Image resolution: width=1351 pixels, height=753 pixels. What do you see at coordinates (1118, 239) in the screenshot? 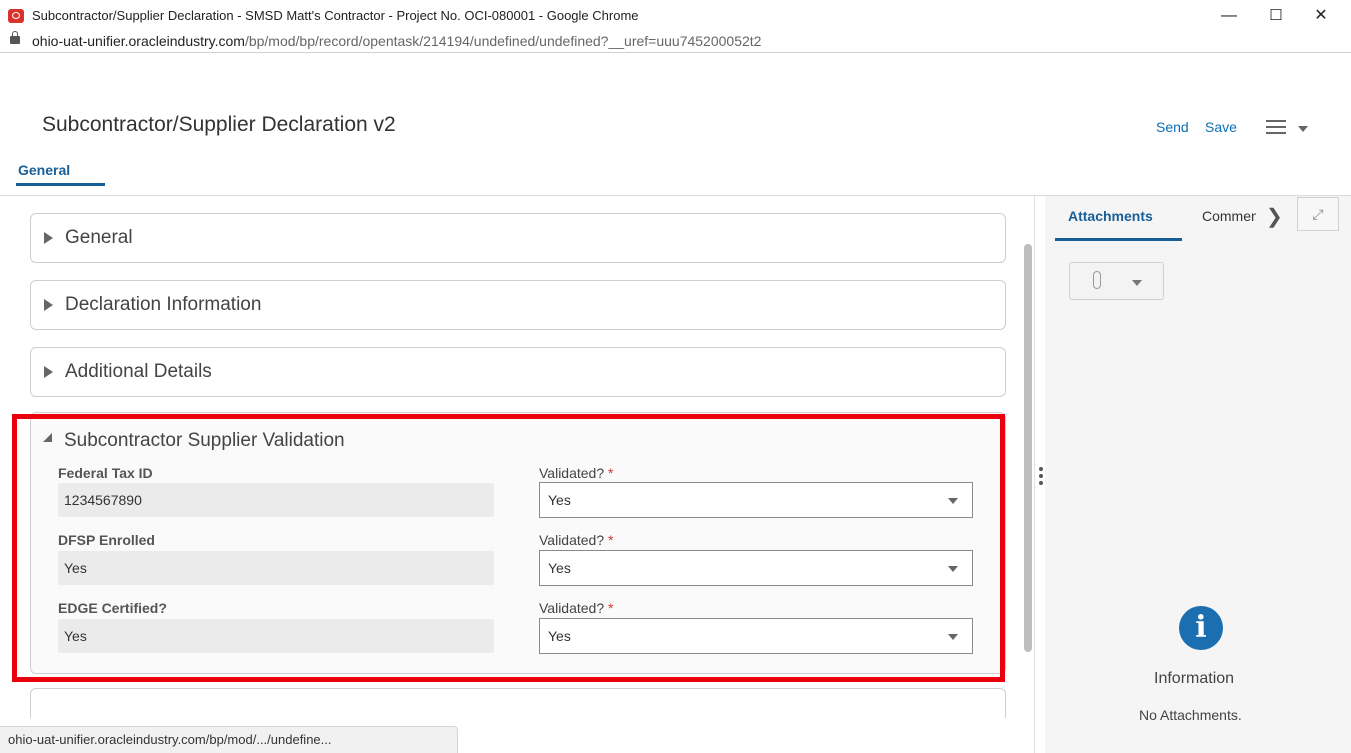
I see `tab-attachments-indicator` at bounding box center [1118, 239].